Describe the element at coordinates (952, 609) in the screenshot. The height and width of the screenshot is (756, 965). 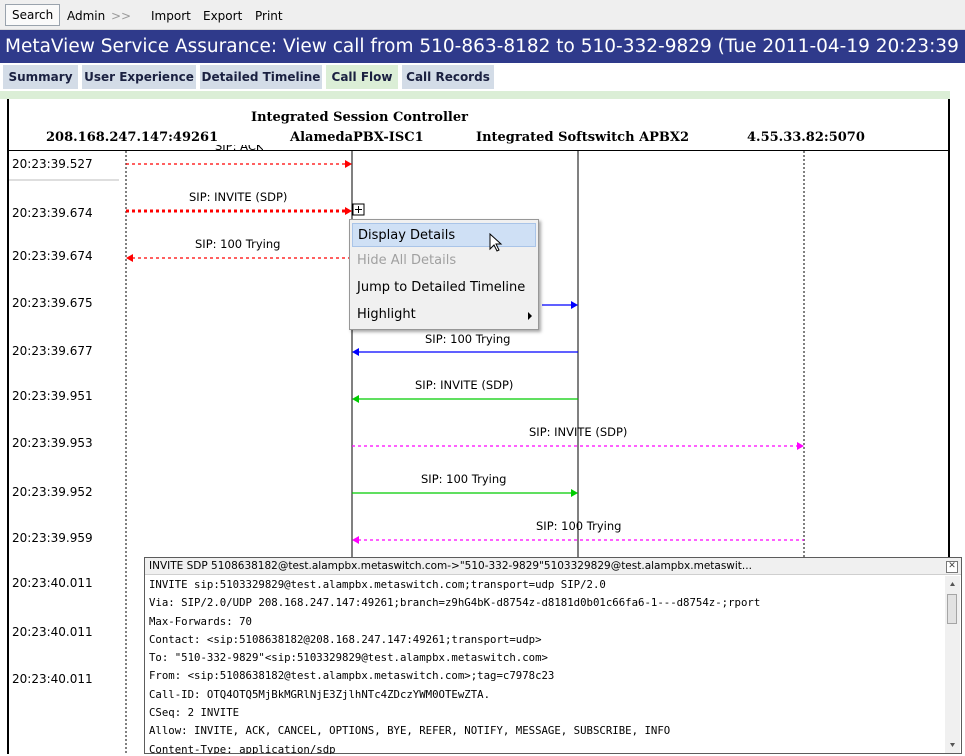
I see `scrollbar-thumb` at that location.